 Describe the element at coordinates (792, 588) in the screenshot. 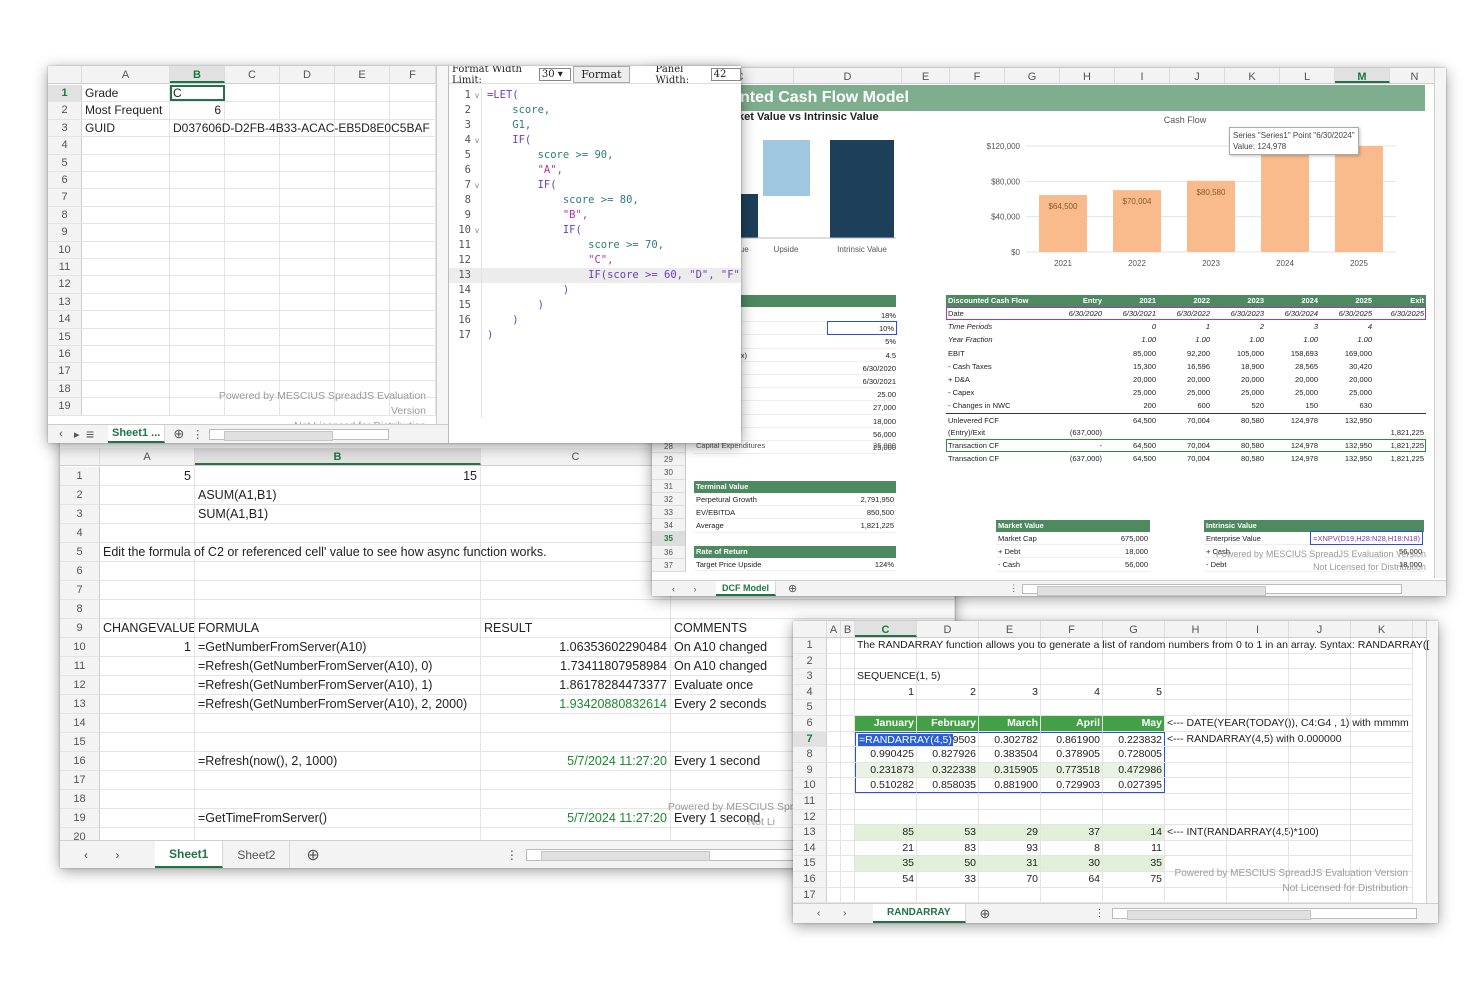

I see `dcf-add-sheet-icon: ⊕` at that location.